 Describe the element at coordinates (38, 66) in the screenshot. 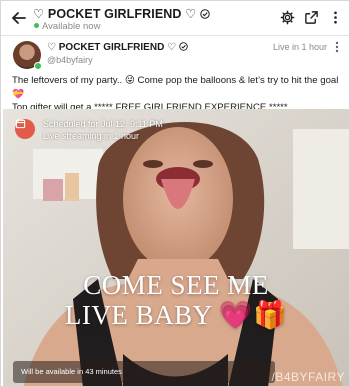

I see `online-indicator` at that location.